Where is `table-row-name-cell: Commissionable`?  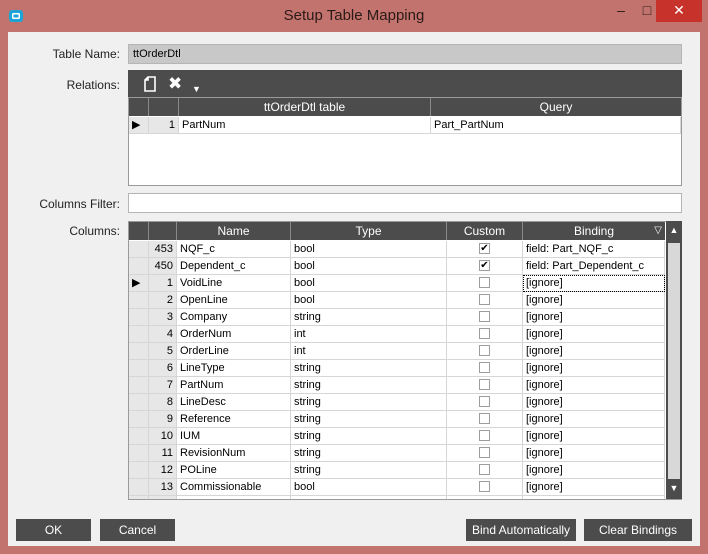
table-row-name-cell: Commissionable is located at coordinates (234, 487).